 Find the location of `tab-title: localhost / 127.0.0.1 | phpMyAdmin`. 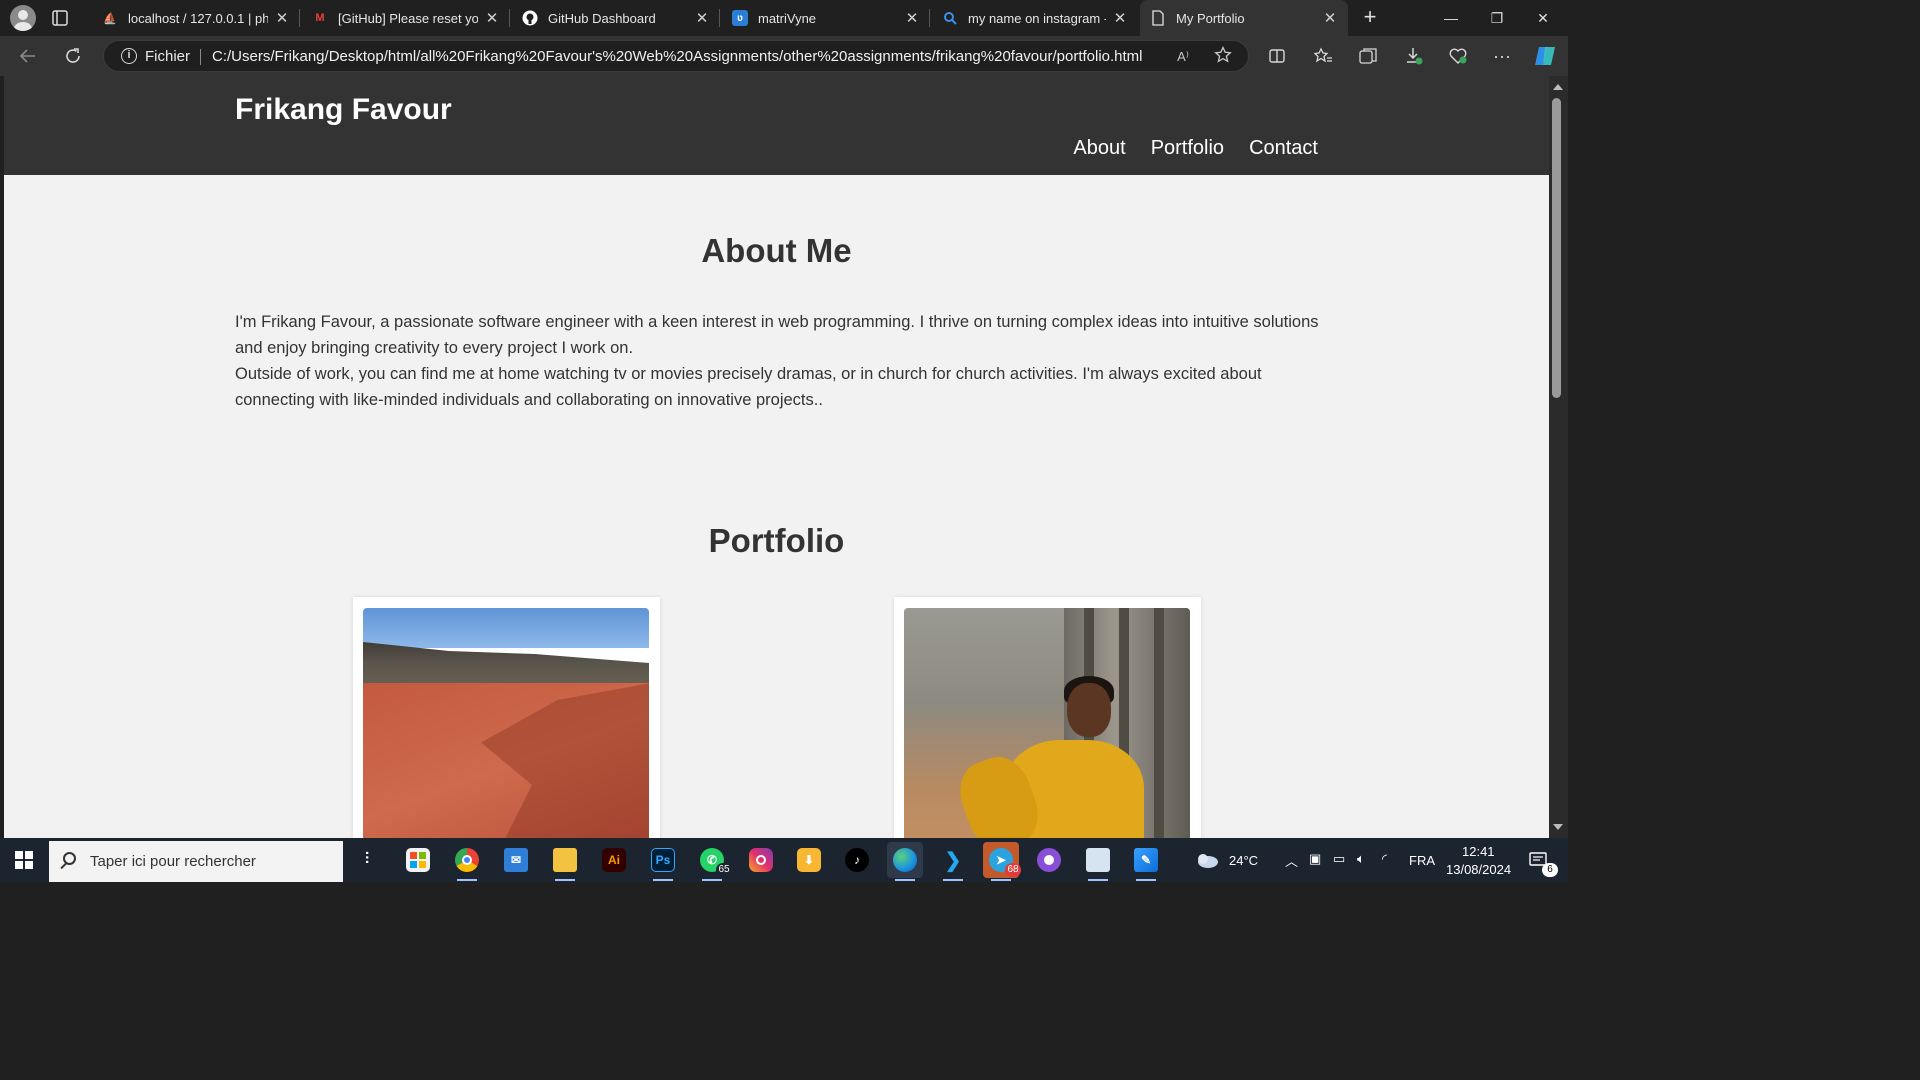

tab-title: localhost / 127.0.0.1 | phpMyAdmin is located at coordinates (198, 18).